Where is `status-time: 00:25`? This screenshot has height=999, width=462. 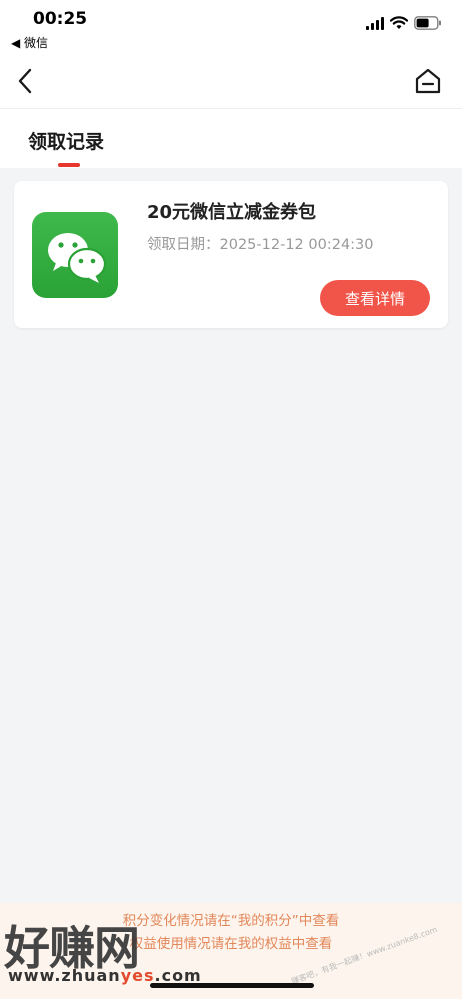
status-time: 00:25 is located at coordinates (60, 19).